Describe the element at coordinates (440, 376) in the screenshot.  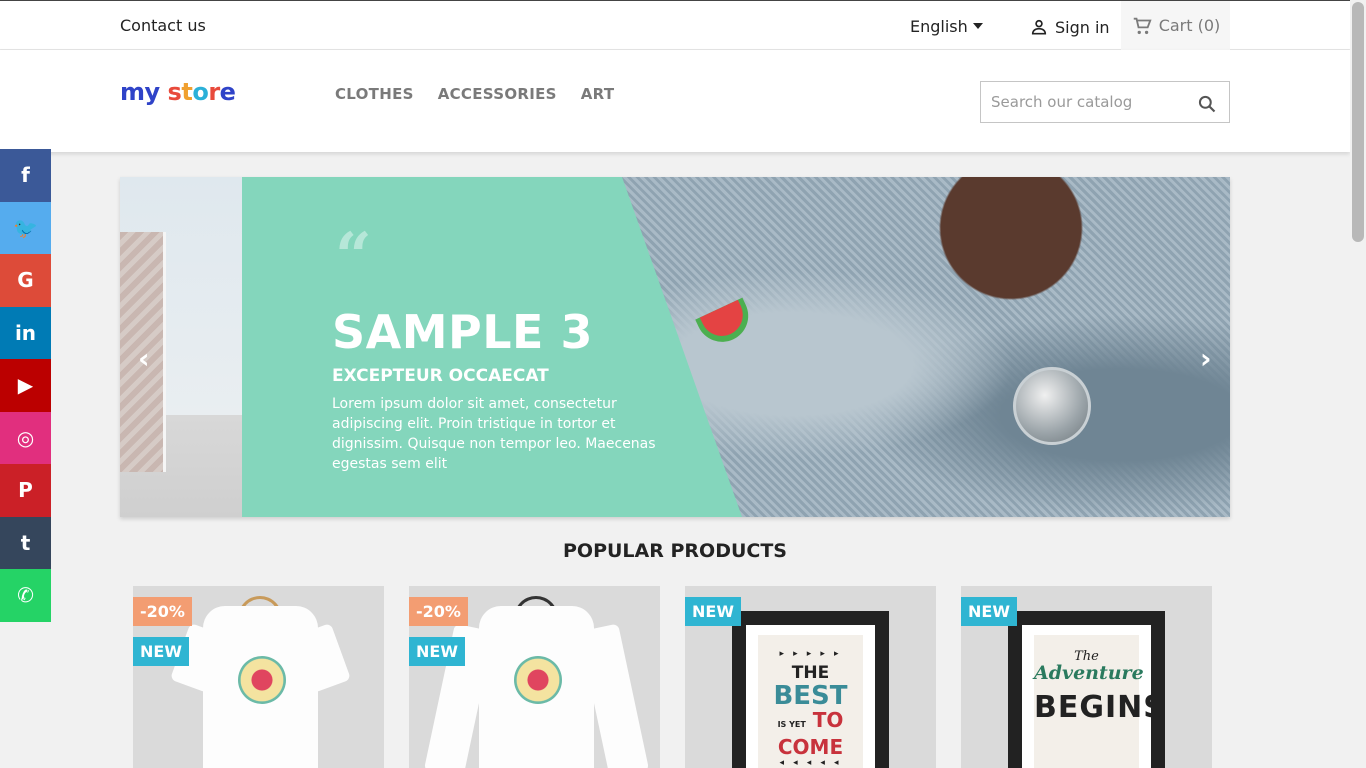
I see `slide-subtitle: EXCEPTEUR OCCAECAT` at that location.